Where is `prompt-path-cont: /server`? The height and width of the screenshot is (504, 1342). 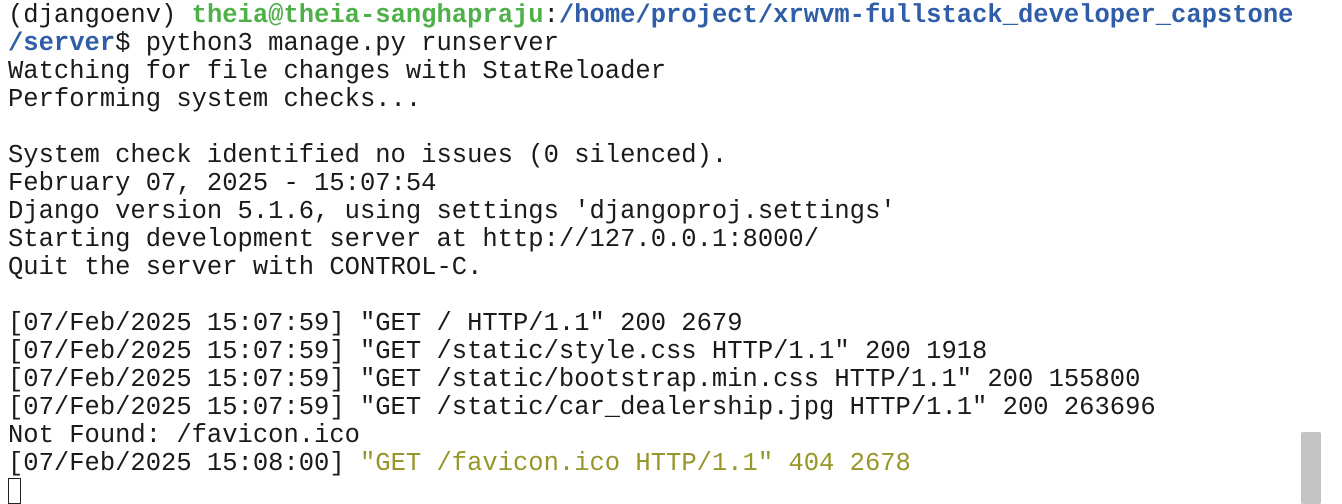
prompt-path-cont: /server is located at coordinates (62, 43).